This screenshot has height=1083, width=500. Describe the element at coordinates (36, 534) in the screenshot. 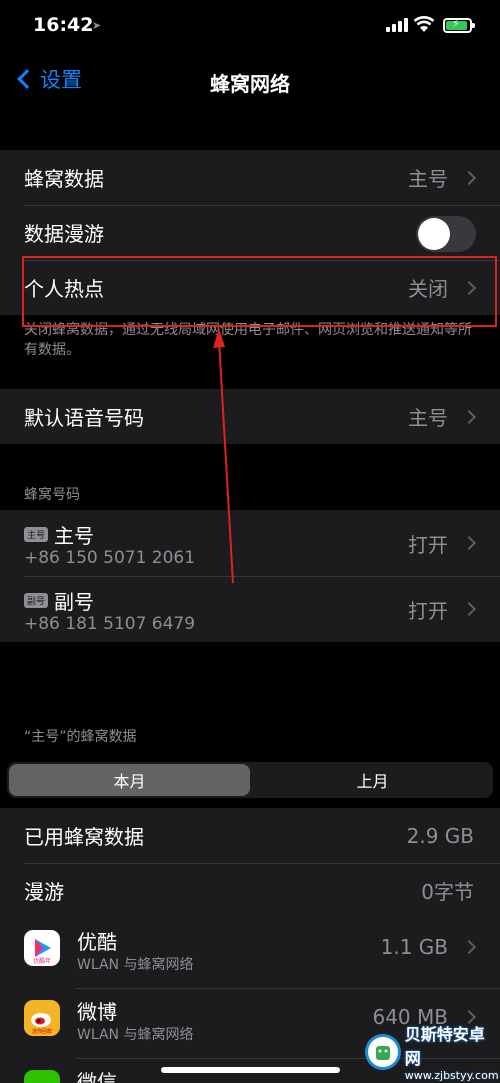

I see `sim-badge: 主号` at that location.